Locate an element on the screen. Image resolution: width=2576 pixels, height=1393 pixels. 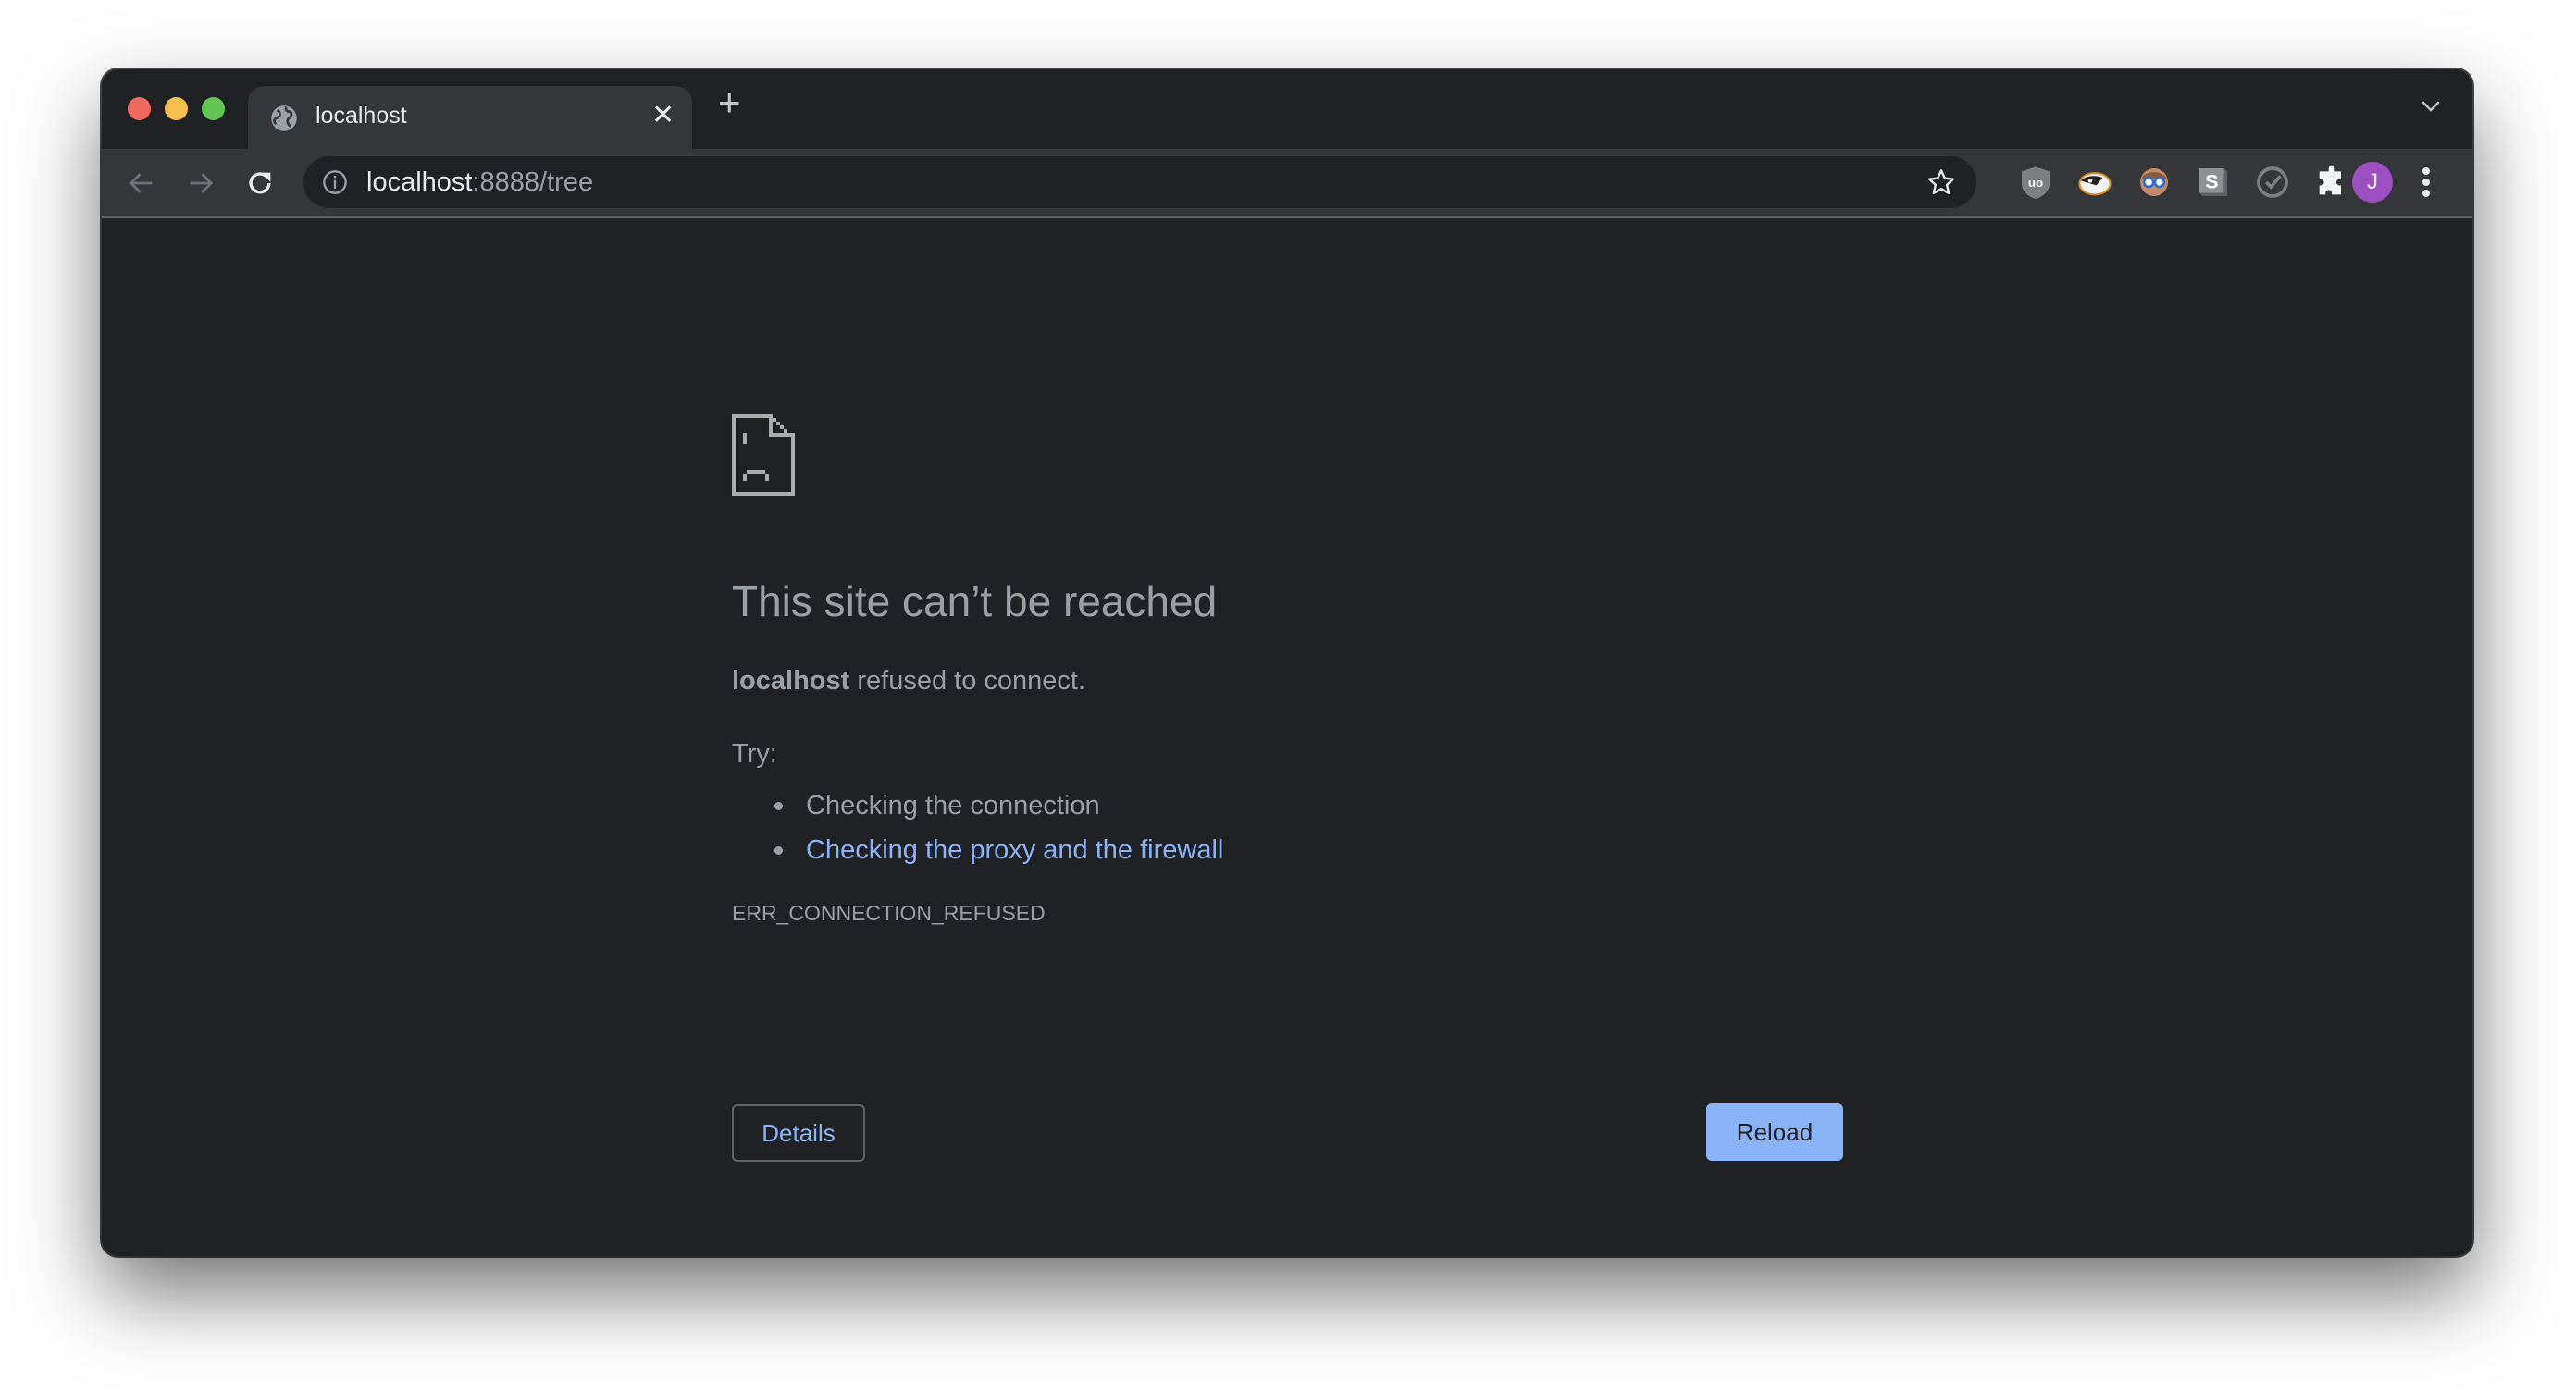
window-minimize-button is located at coordinates (177, 108).